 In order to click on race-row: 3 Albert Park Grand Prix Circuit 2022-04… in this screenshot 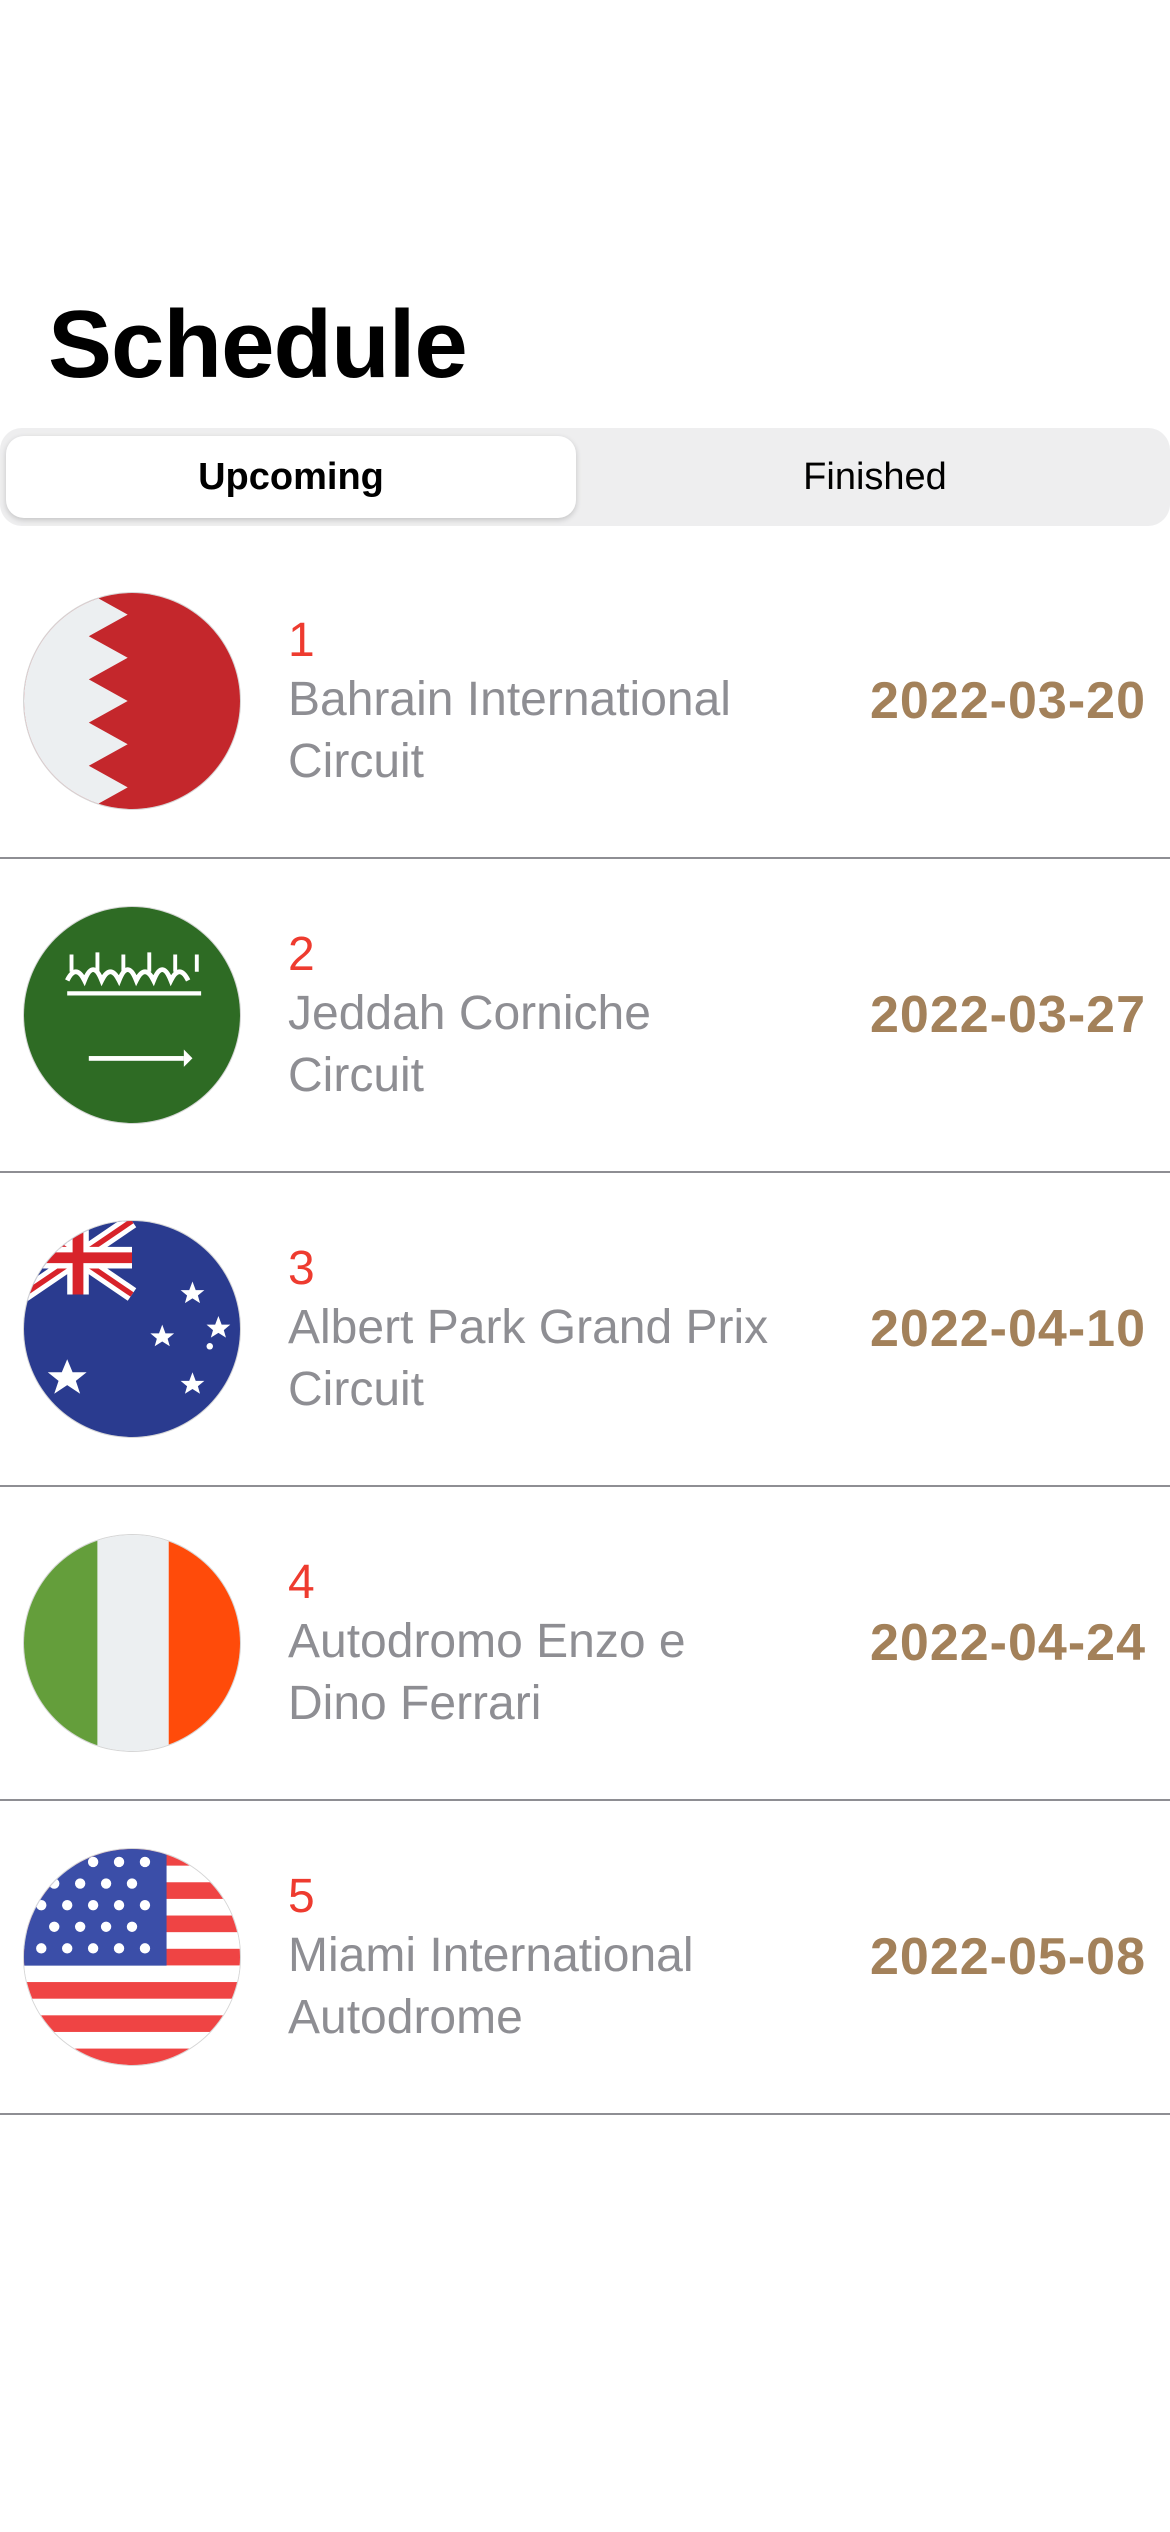, I will do `click(585, 1330)`.